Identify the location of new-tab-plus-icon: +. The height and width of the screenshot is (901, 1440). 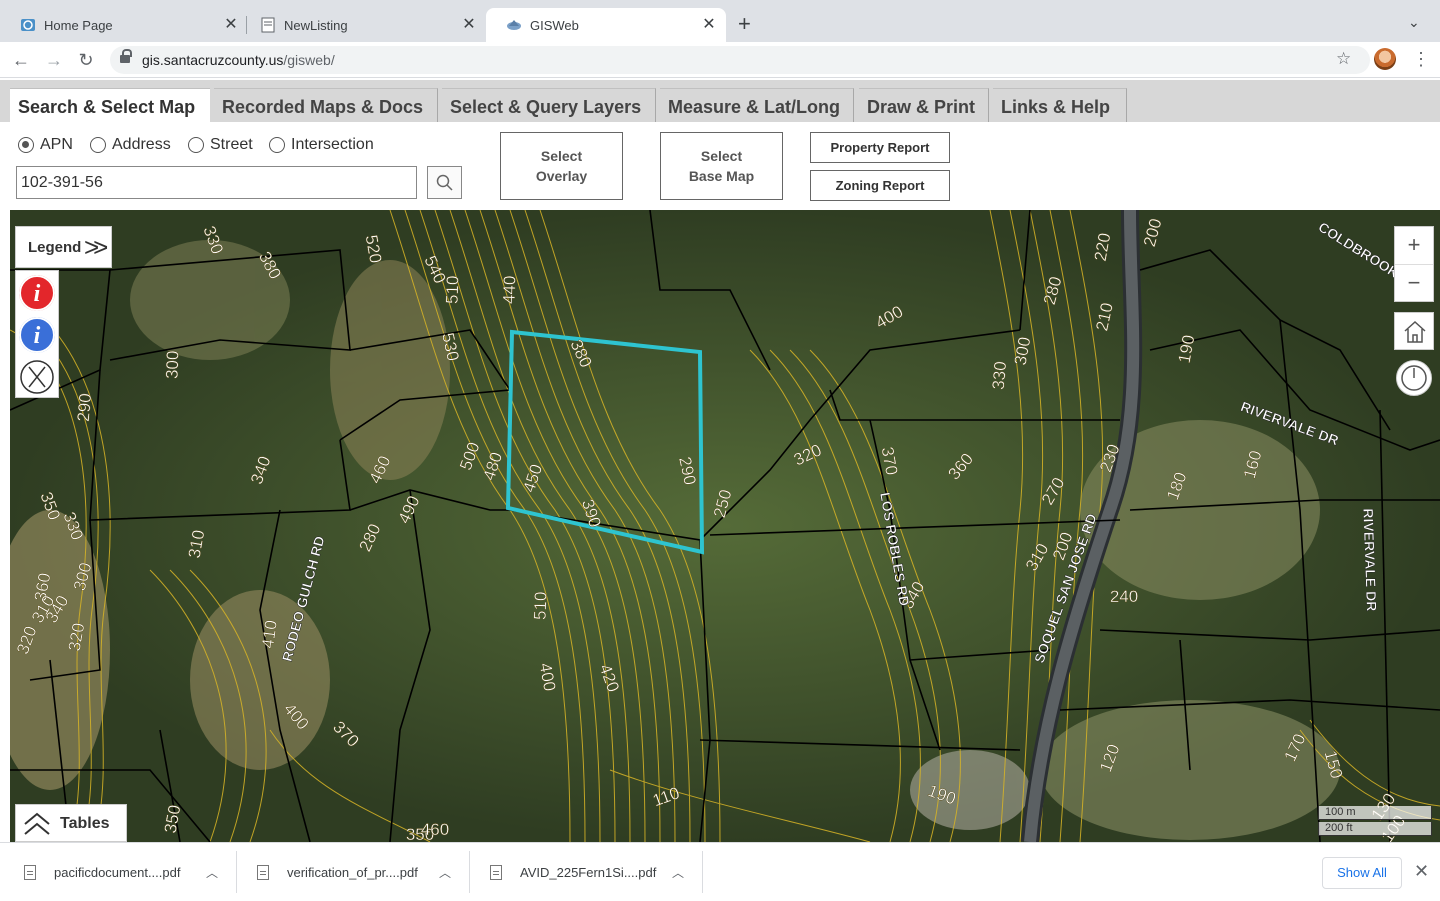
(744, 24).